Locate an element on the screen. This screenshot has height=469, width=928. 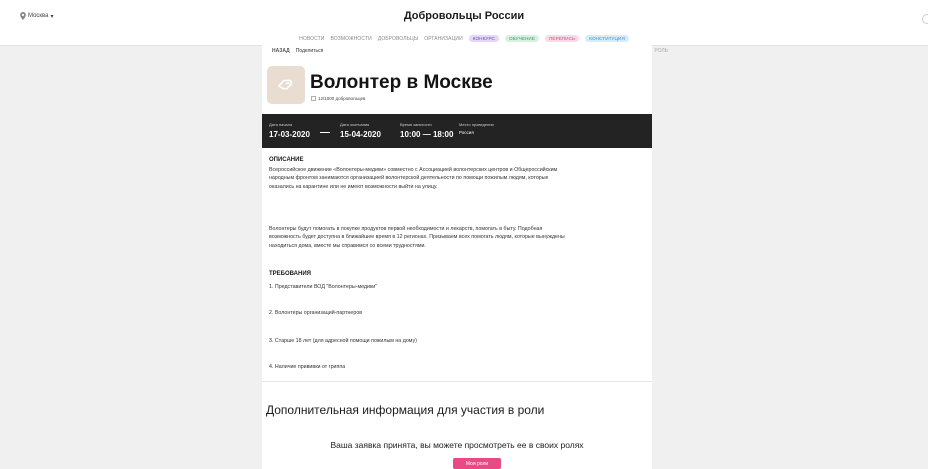
end-date-label: Дата окончания is located at coordinates (355, 124).